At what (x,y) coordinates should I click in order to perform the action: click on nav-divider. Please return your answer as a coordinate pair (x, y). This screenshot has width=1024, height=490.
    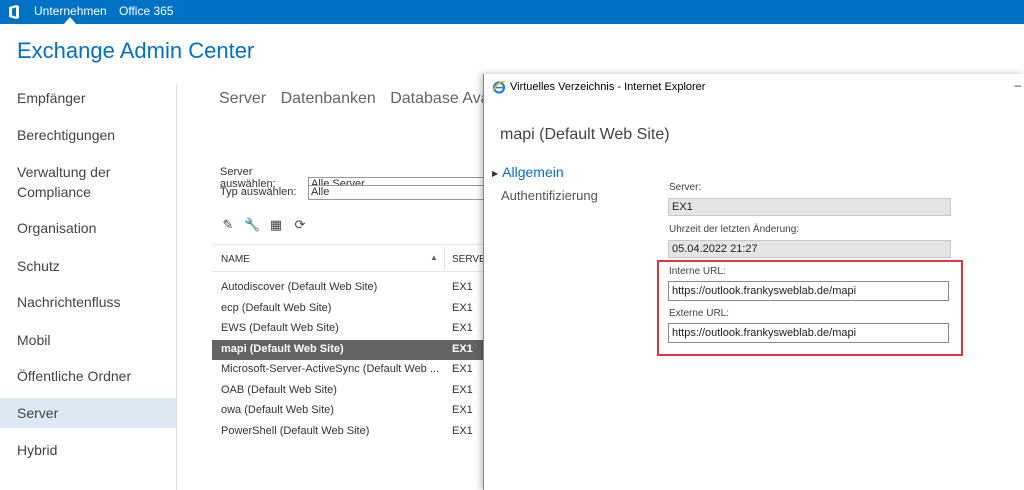
    Looking at the image, I should click on (176, 287).